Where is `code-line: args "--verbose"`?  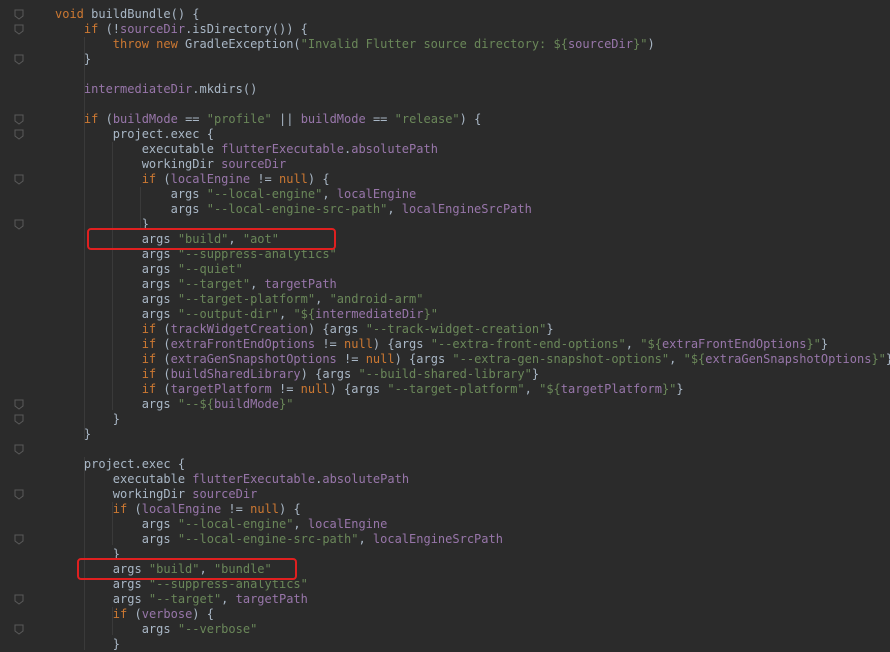 code-line: args "--verbose" is located at coordinates (156, 629).